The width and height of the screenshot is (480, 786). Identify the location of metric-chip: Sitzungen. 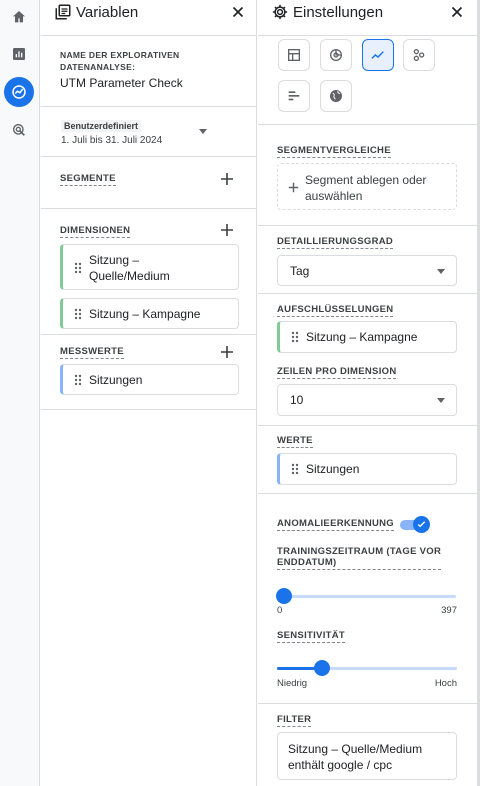
(149, 379).